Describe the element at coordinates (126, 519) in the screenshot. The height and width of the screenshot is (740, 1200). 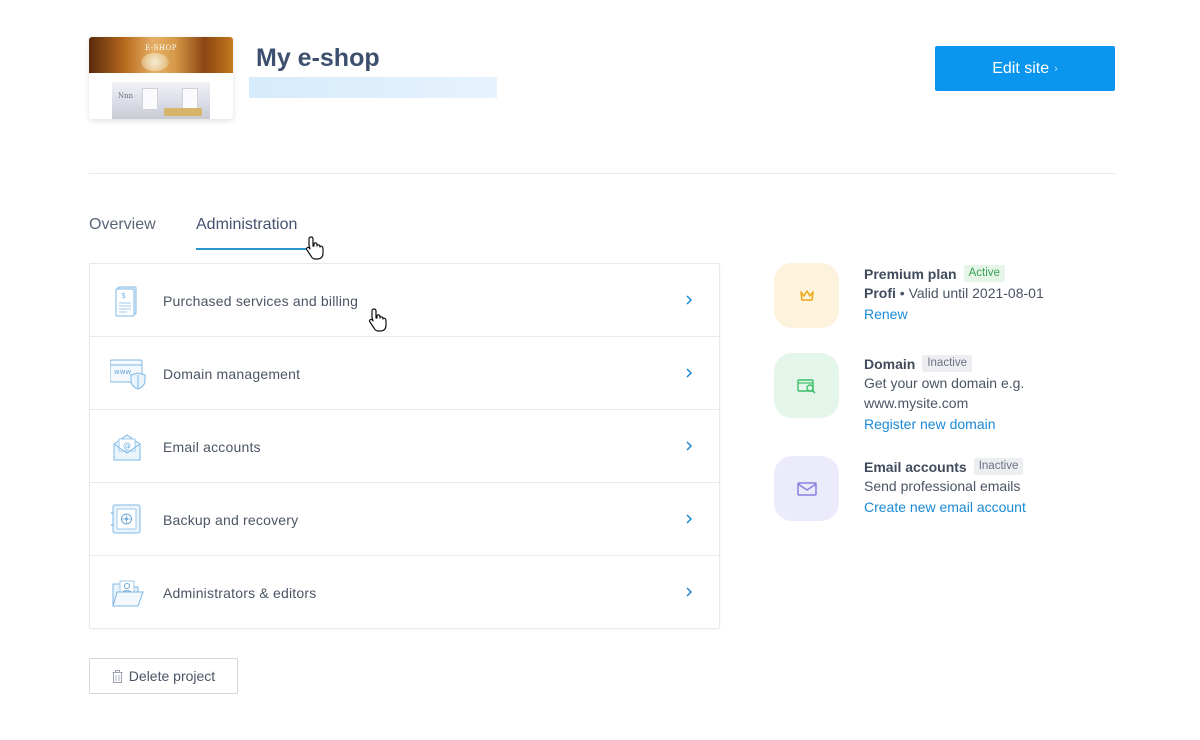
I see `safe-icon` at that location.